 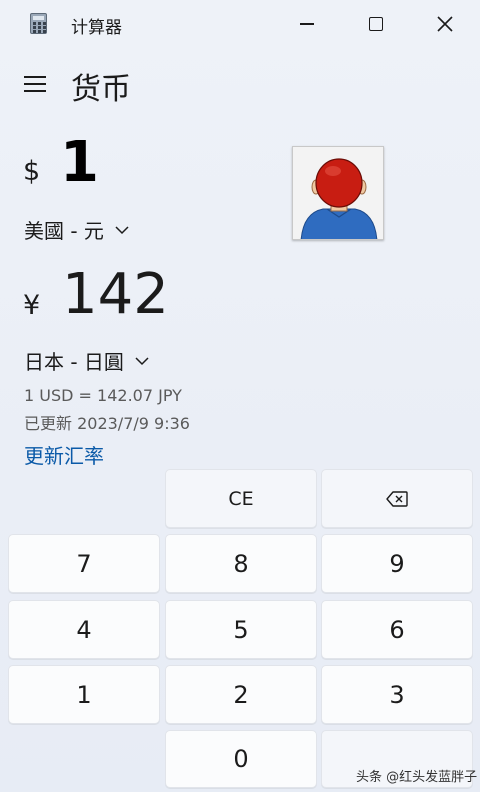 What do you see at coordinates (38, 23) in the screenshot?
I see `calculator-app-icon` at bounding box center [38, 23].